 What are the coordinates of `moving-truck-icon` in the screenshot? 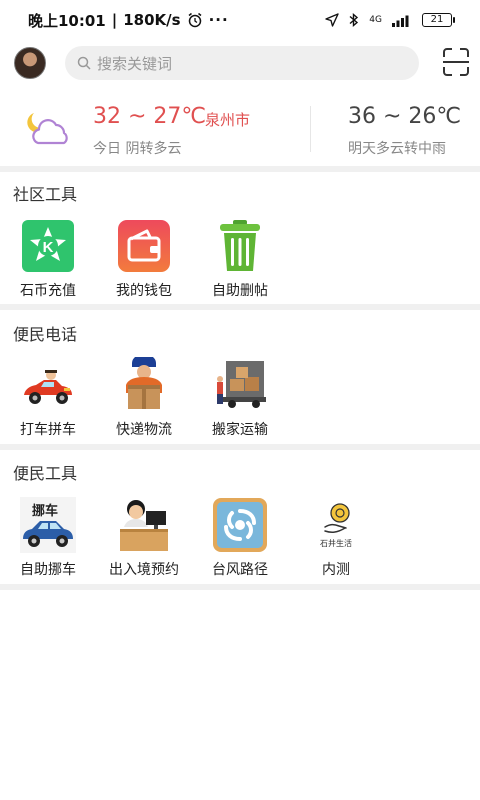 It's located at (241, 384).